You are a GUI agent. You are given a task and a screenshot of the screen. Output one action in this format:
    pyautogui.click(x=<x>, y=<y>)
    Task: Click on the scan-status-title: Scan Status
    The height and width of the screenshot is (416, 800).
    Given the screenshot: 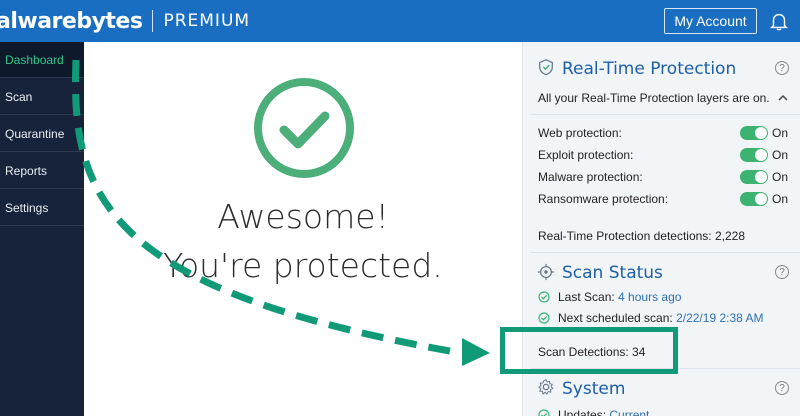 What is the action you would take?
    pyautogui.click(x=612, y=273)
    